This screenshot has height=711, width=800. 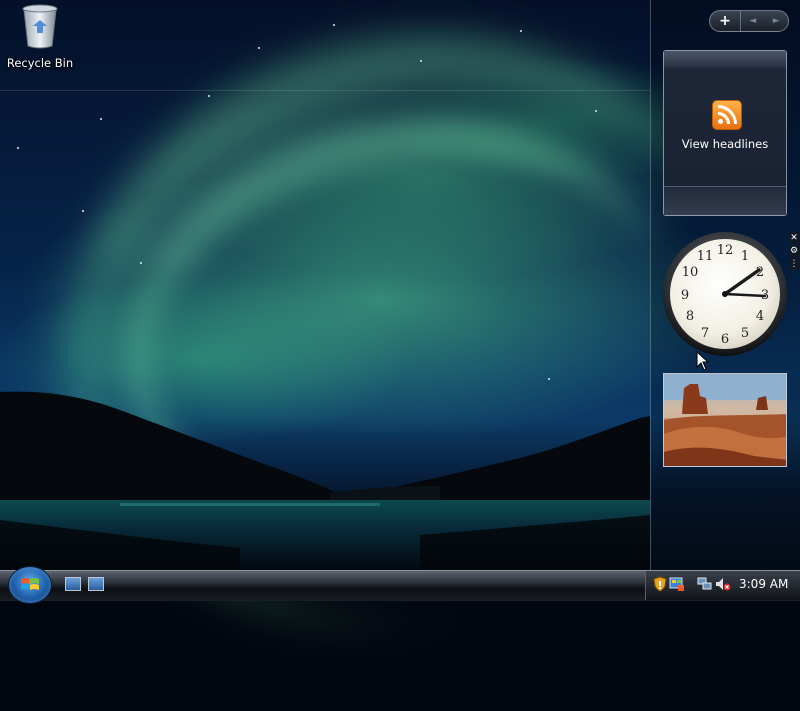 I want to click on monument-valley-photo, so click(x=725, y=420).